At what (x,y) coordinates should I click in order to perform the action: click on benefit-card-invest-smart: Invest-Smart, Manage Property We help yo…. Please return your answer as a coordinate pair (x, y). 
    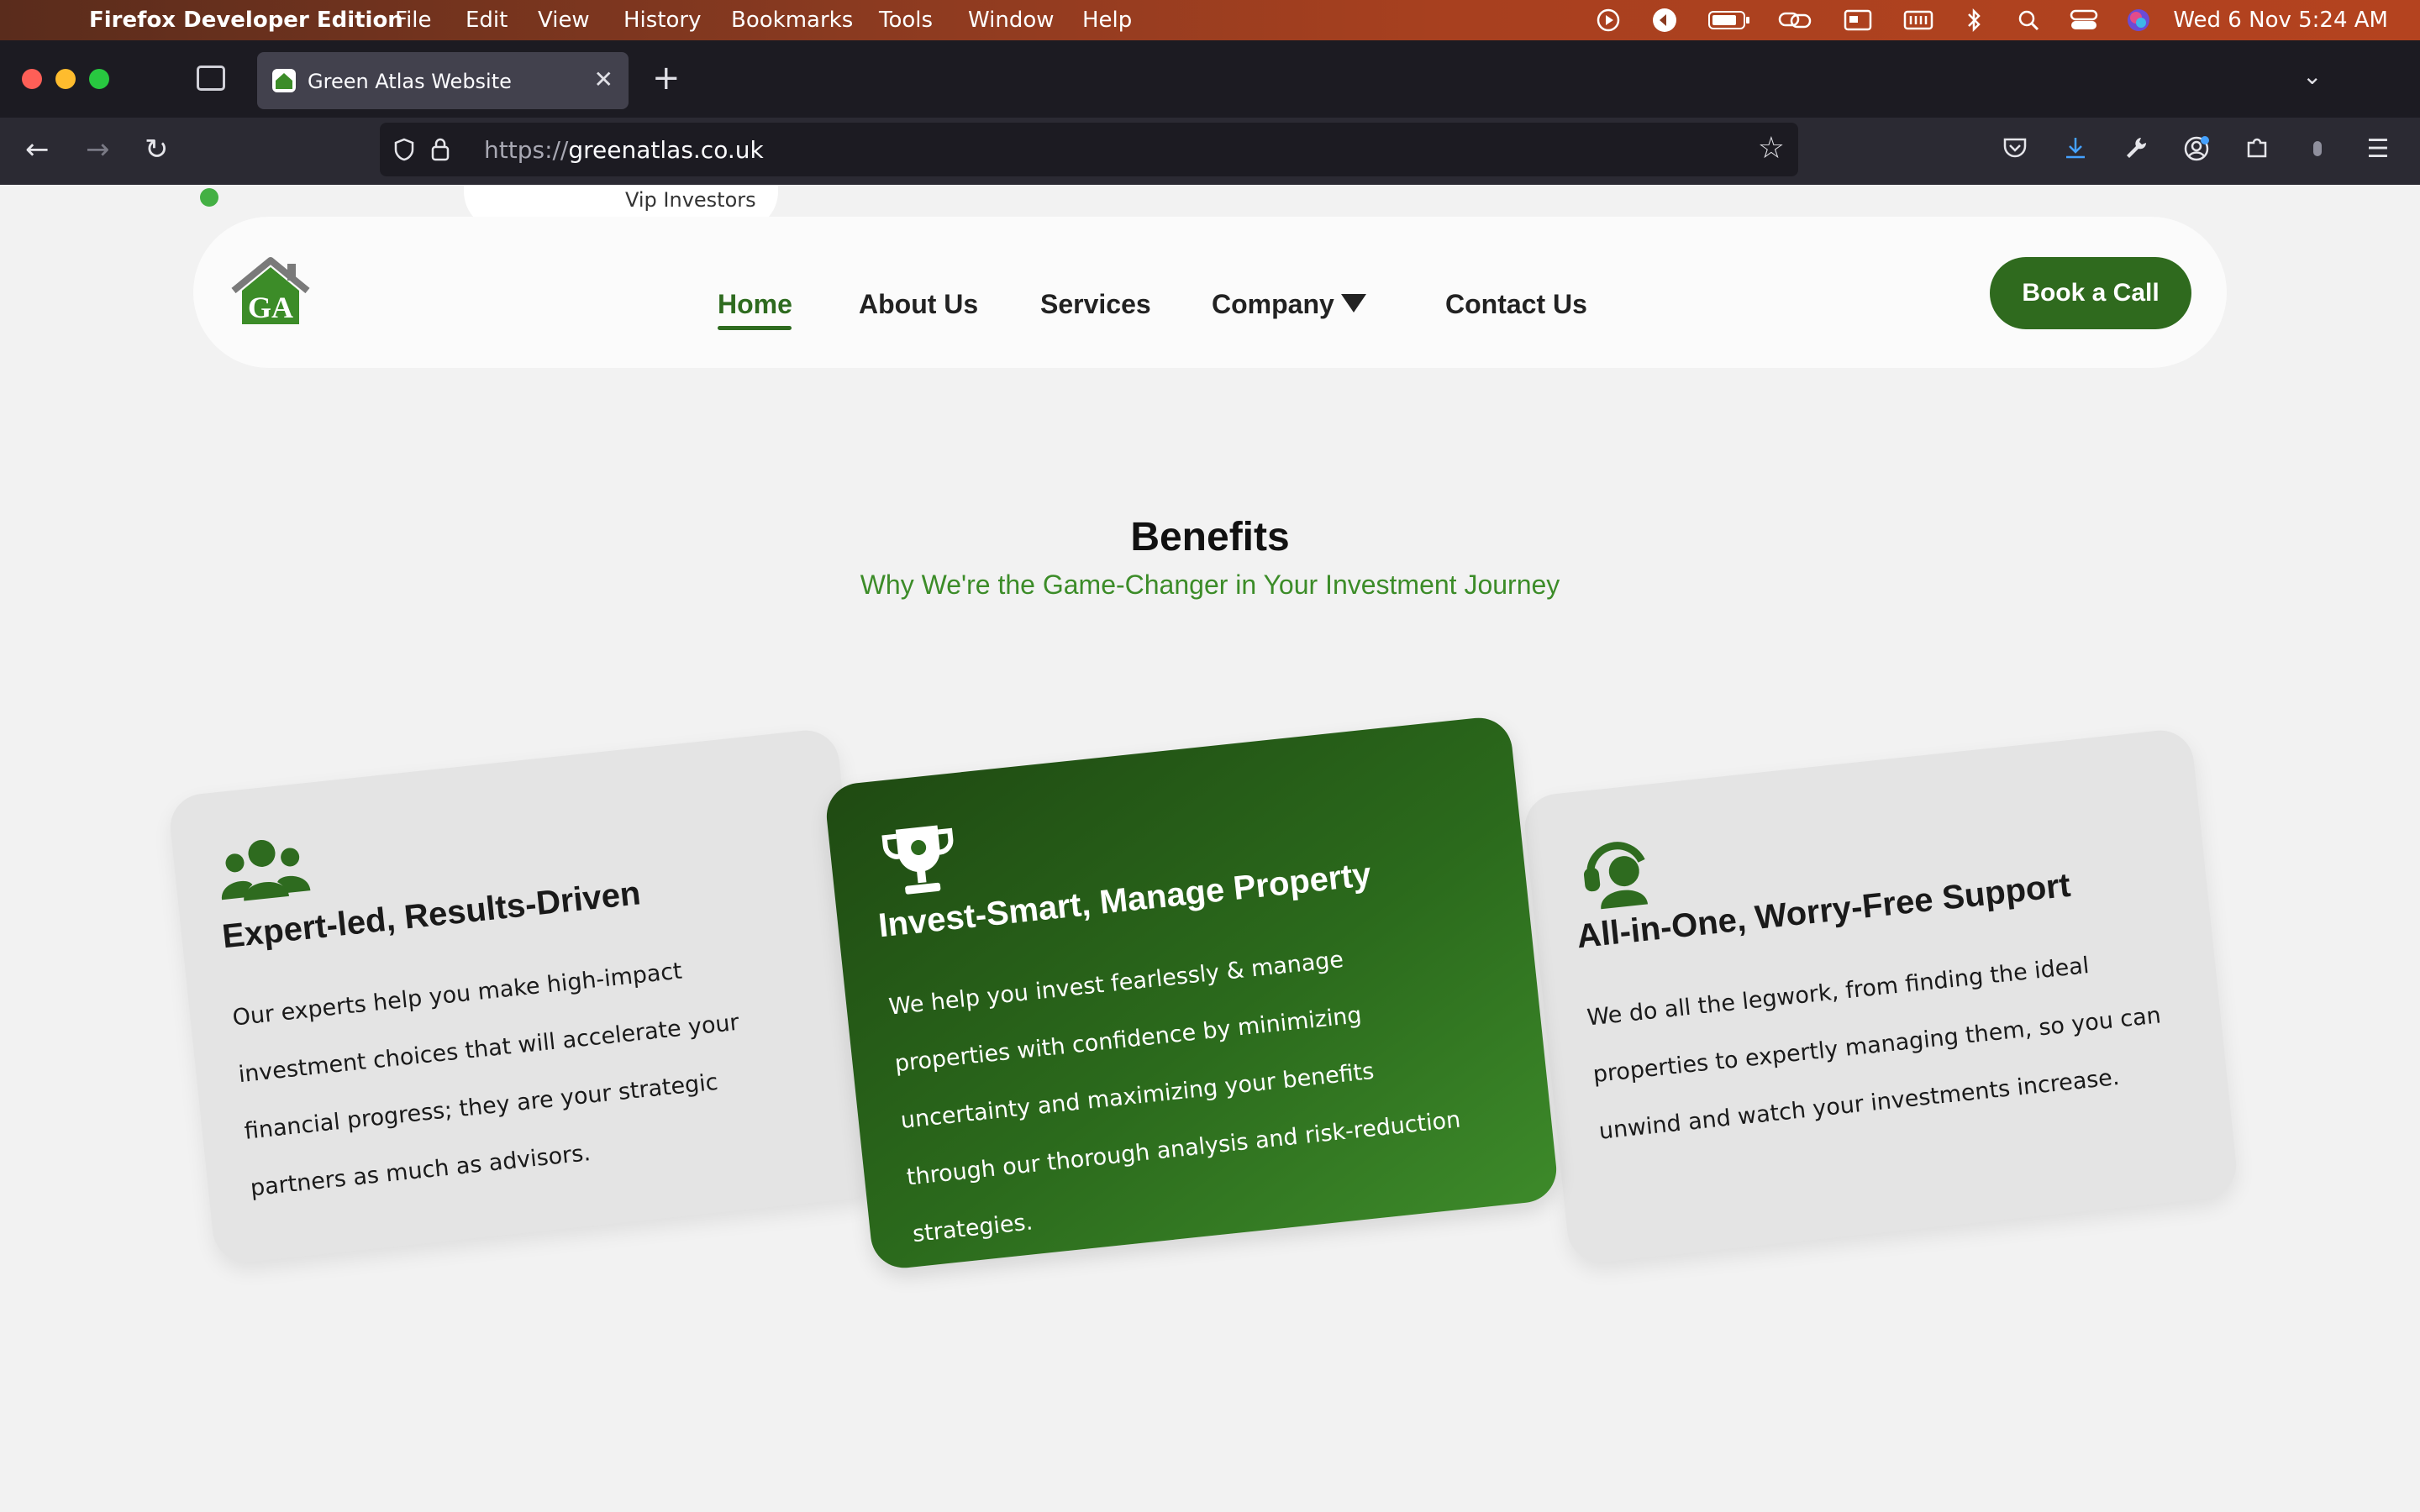
    Looking at the image, I should click on (1192, 993).